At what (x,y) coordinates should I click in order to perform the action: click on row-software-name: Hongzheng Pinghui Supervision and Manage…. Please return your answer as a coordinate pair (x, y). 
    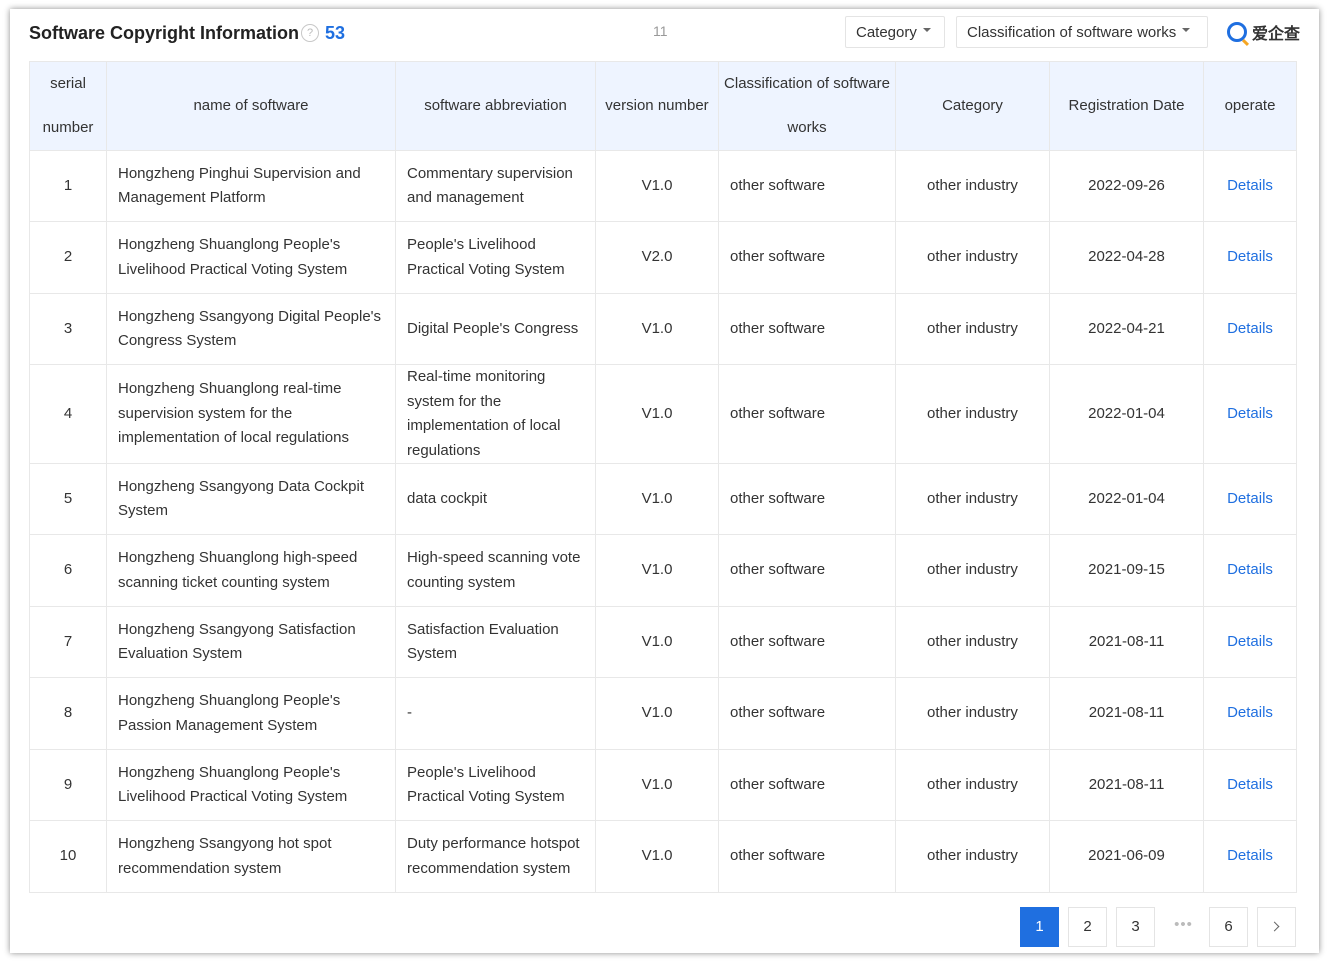
    Looking at the image, I should click on (239, 185).